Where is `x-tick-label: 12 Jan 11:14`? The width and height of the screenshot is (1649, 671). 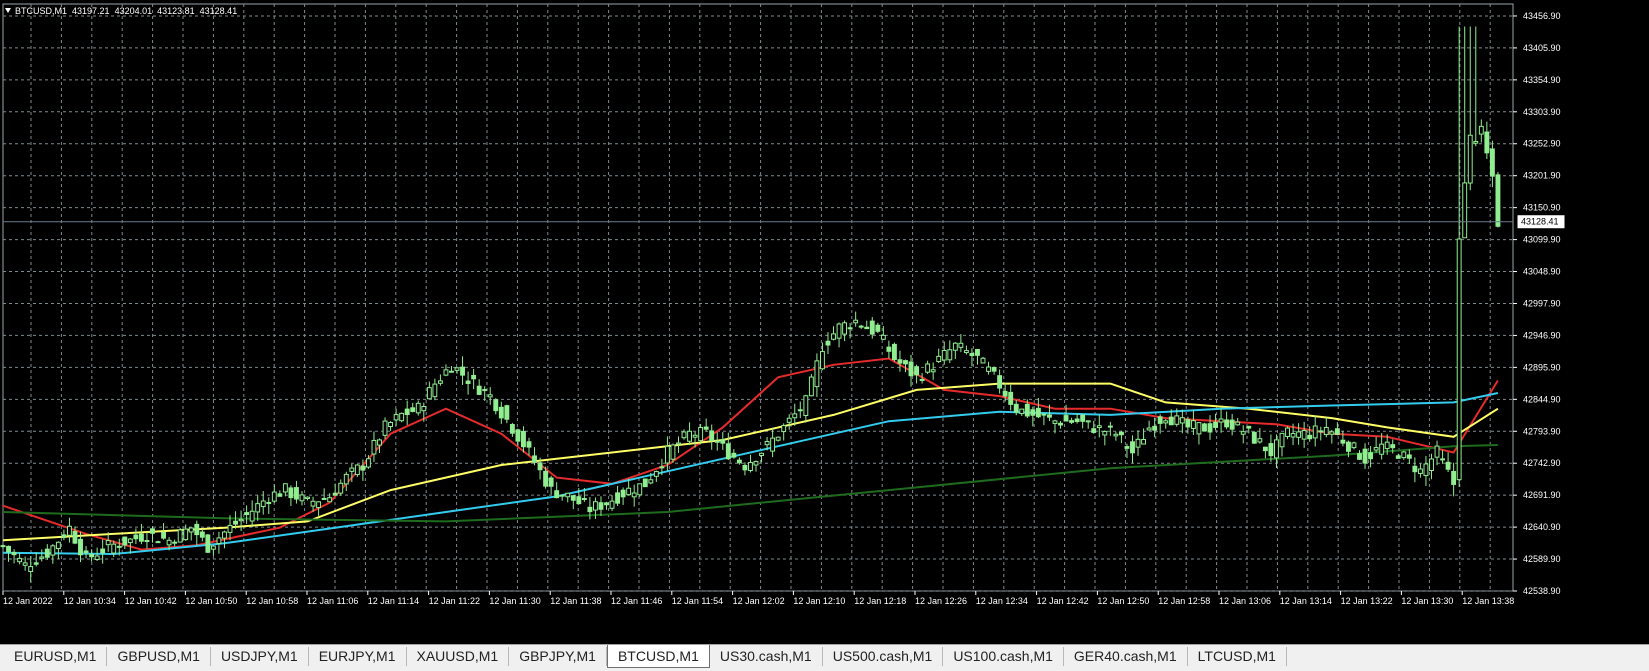 x-tick-label: 12 Jan 11:14 is located at coordinates (393, 601).